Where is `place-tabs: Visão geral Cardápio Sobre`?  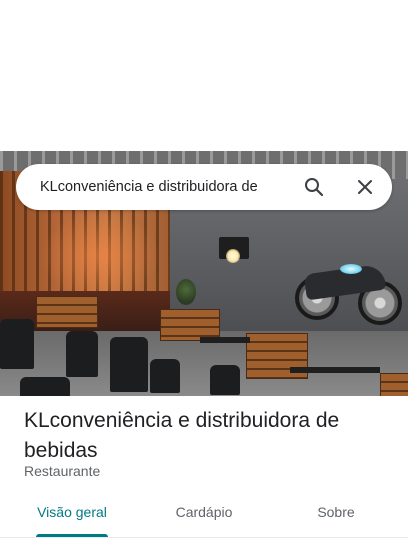
place-tabs: Visão geral Cardápio Sobre is located at coordinates (204, 514).